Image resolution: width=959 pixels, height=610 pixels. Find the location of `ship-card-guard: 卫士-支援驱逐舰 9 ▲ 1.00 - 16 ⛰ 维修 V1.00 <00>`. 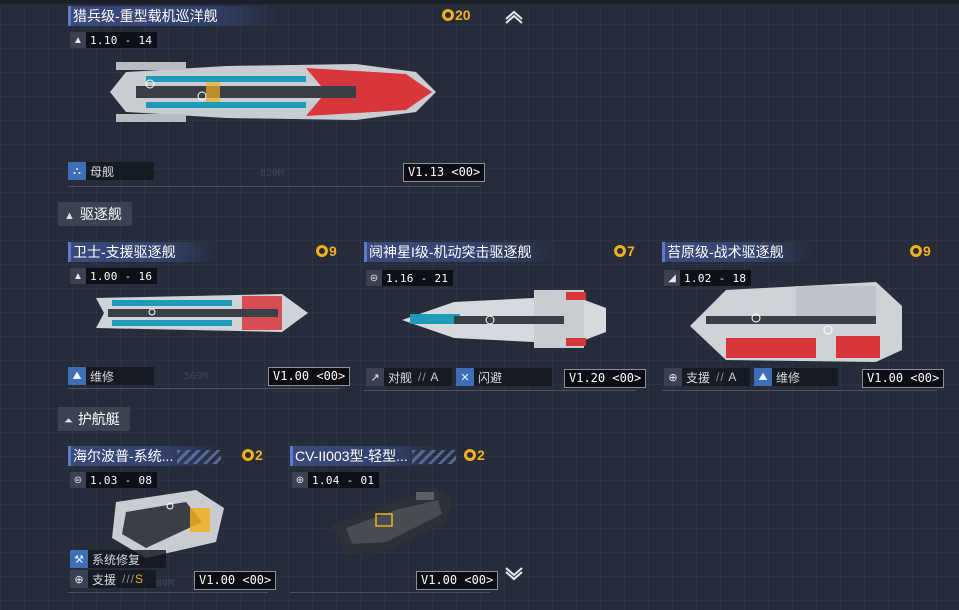

ship-card-guard: 卫士-支援驱逐舰 9 ▲ 1.00 - 16 ⛰ 维修 V1.00 <00> is located at coordinates (209, 316).